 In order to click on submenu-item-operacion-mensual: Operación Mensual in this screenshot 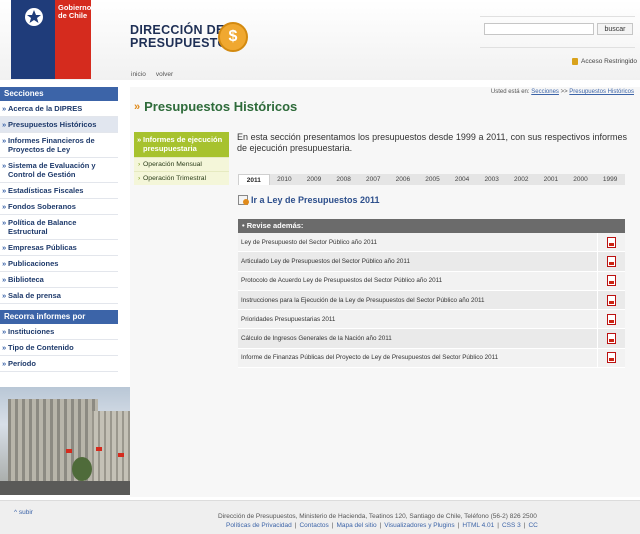, I will do `click(181, 164)`.